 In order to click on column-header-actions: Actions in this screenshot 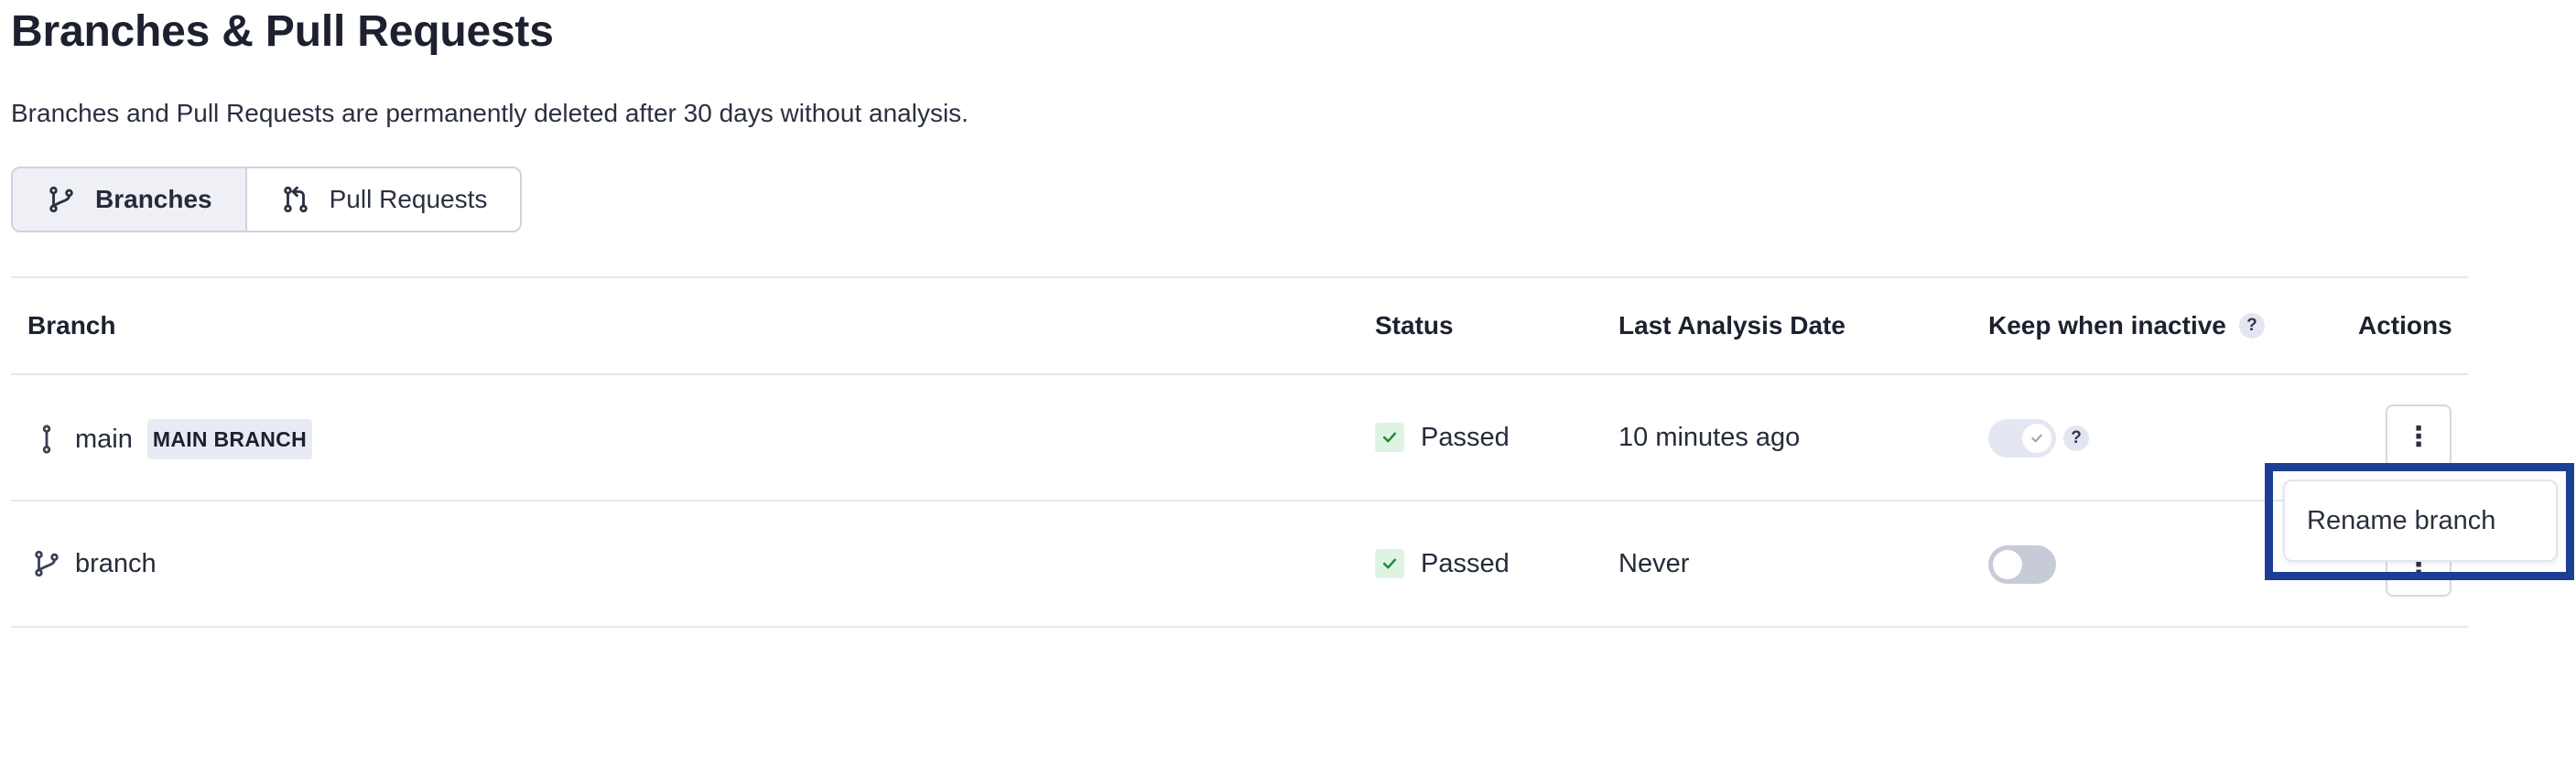, I will do `click(2405, 325)`.